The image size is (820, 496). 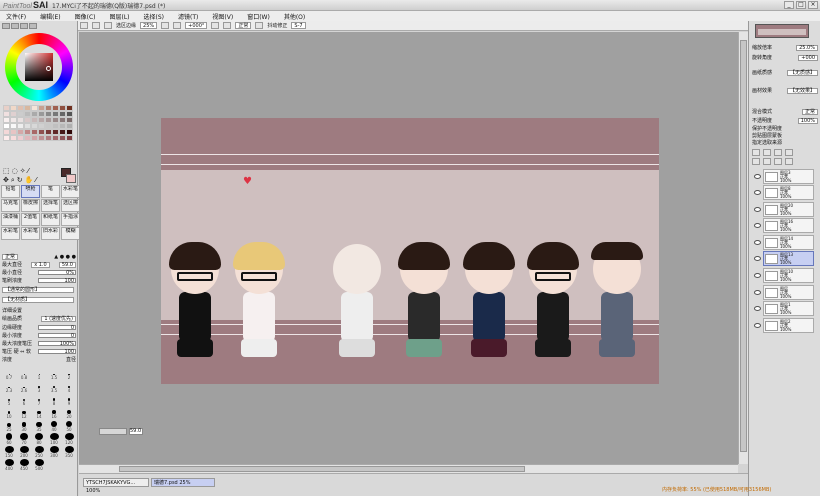 I want to click on canvas-zoom-value: 59.0, so click(x=136, y=431).